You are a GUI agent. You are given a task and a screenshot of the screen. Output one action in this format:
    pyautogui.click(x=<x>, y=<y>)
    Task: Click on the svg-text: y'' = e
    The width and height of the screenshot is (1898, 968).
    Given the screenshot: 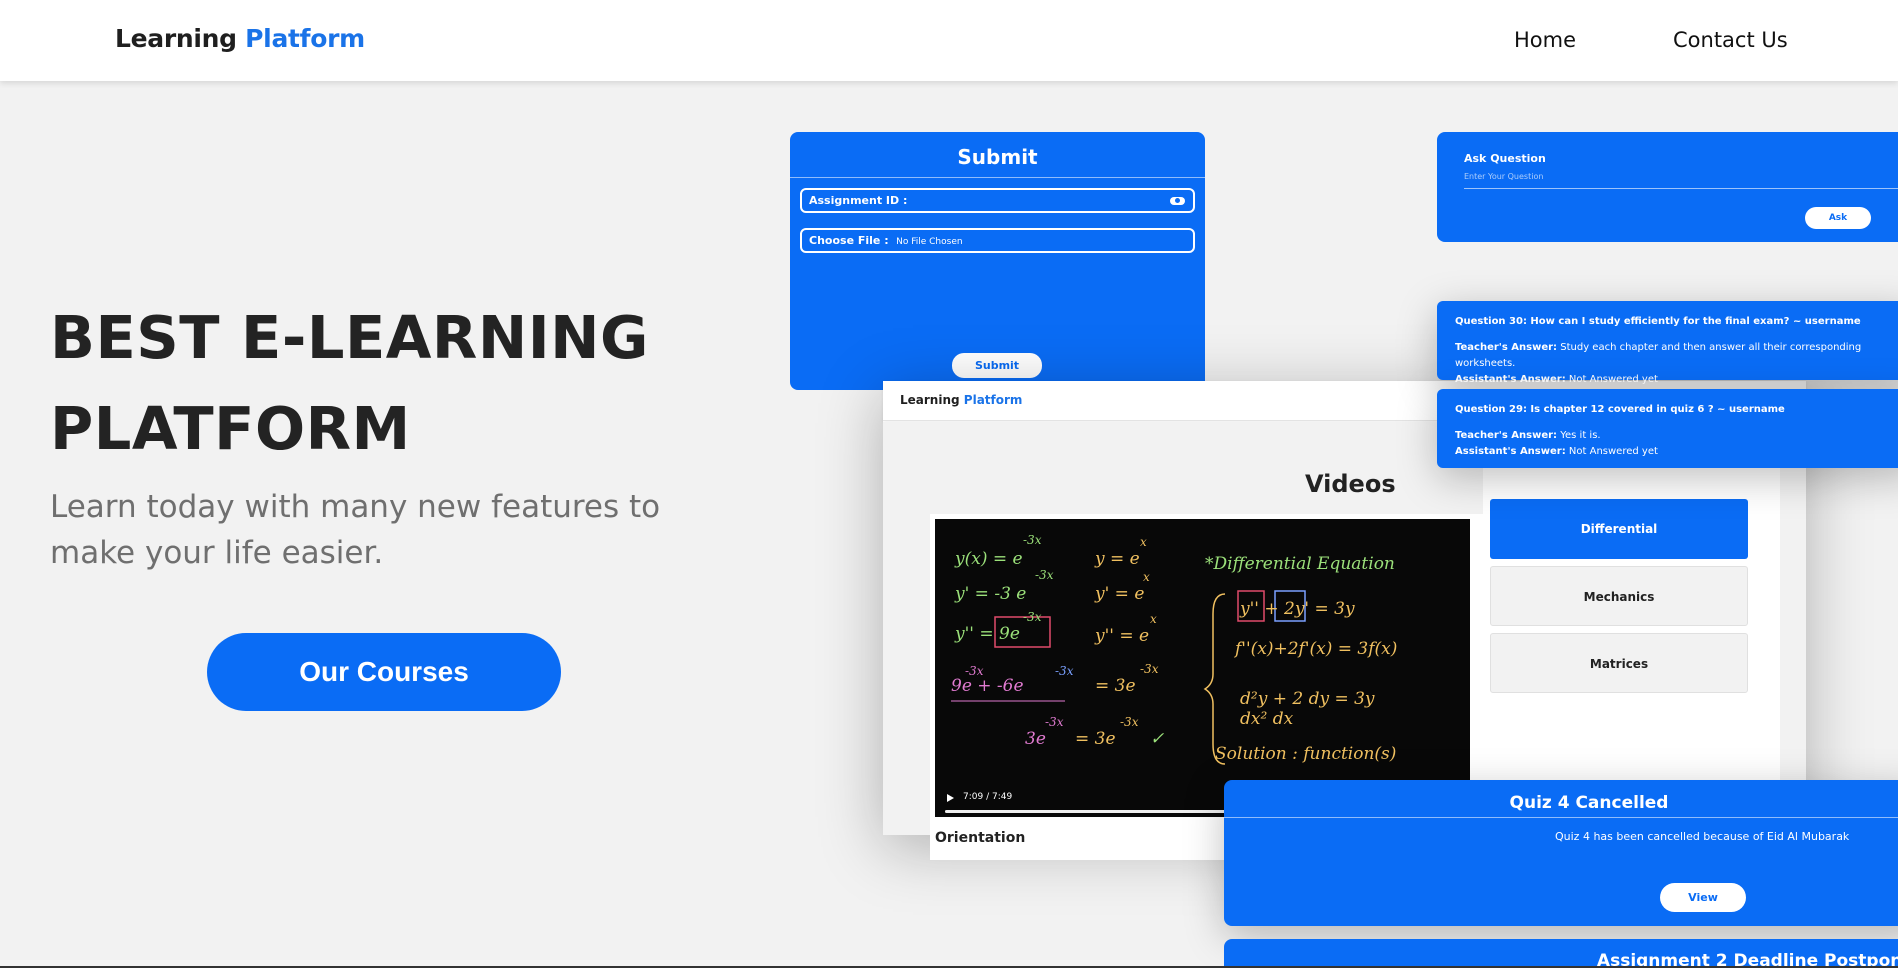 What is the action you would take?
    pyautogui.click(x=1121, y=636)
    